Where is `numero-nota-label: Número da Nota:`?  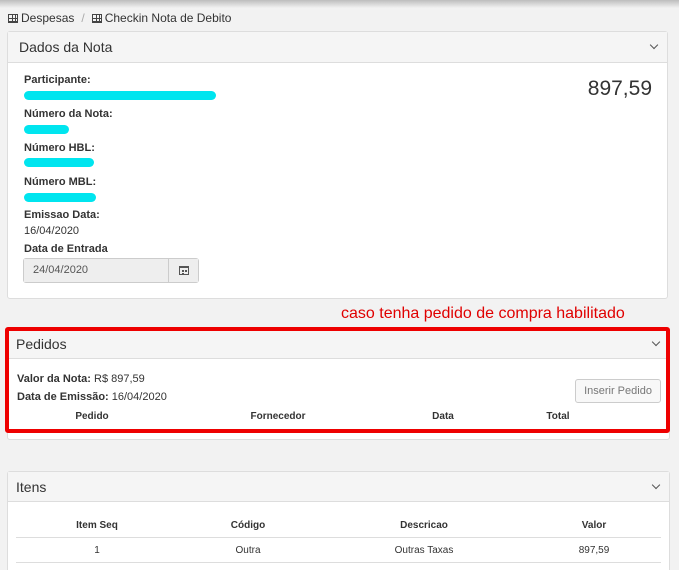 numero-nota-label: Número da Nota: is located at coordinates (68, 114).